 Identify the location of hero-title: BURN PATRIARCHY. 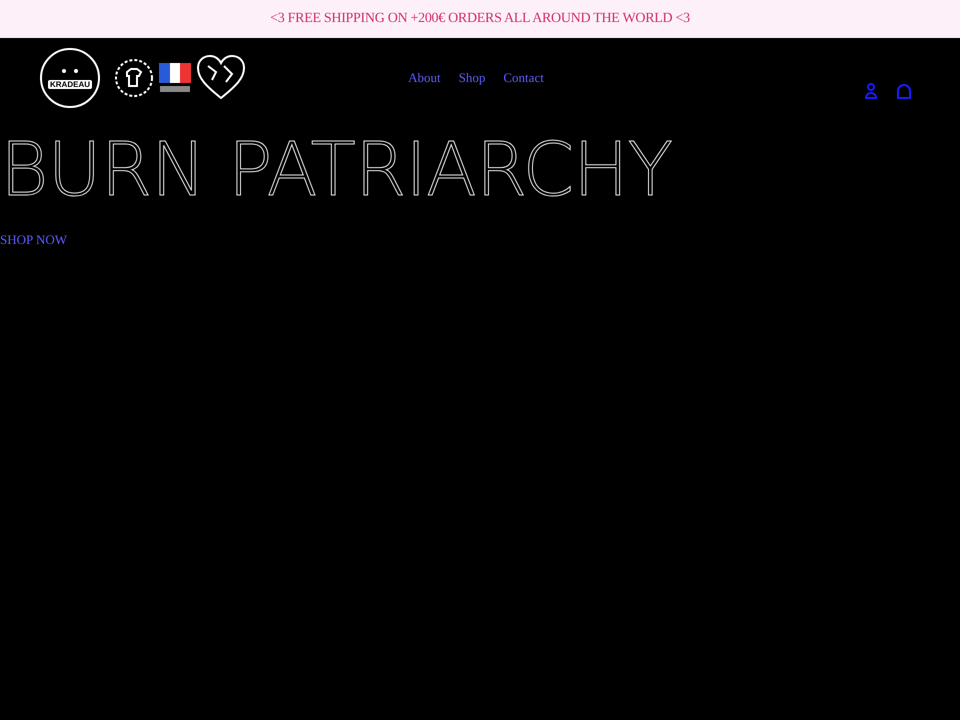
(336, 170).